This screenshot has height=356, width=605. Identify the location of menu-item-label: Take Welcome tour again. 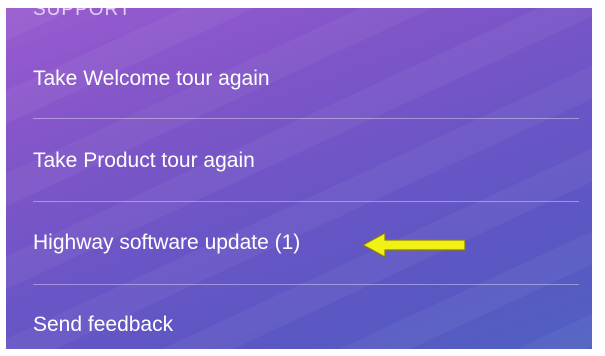
(151, 78).